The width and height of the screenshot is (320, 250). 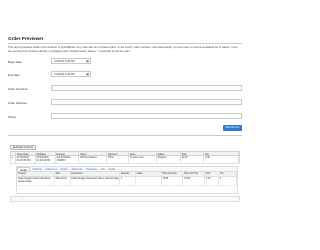 I want to click on column-header: Modified, so click(x=46, y=153).